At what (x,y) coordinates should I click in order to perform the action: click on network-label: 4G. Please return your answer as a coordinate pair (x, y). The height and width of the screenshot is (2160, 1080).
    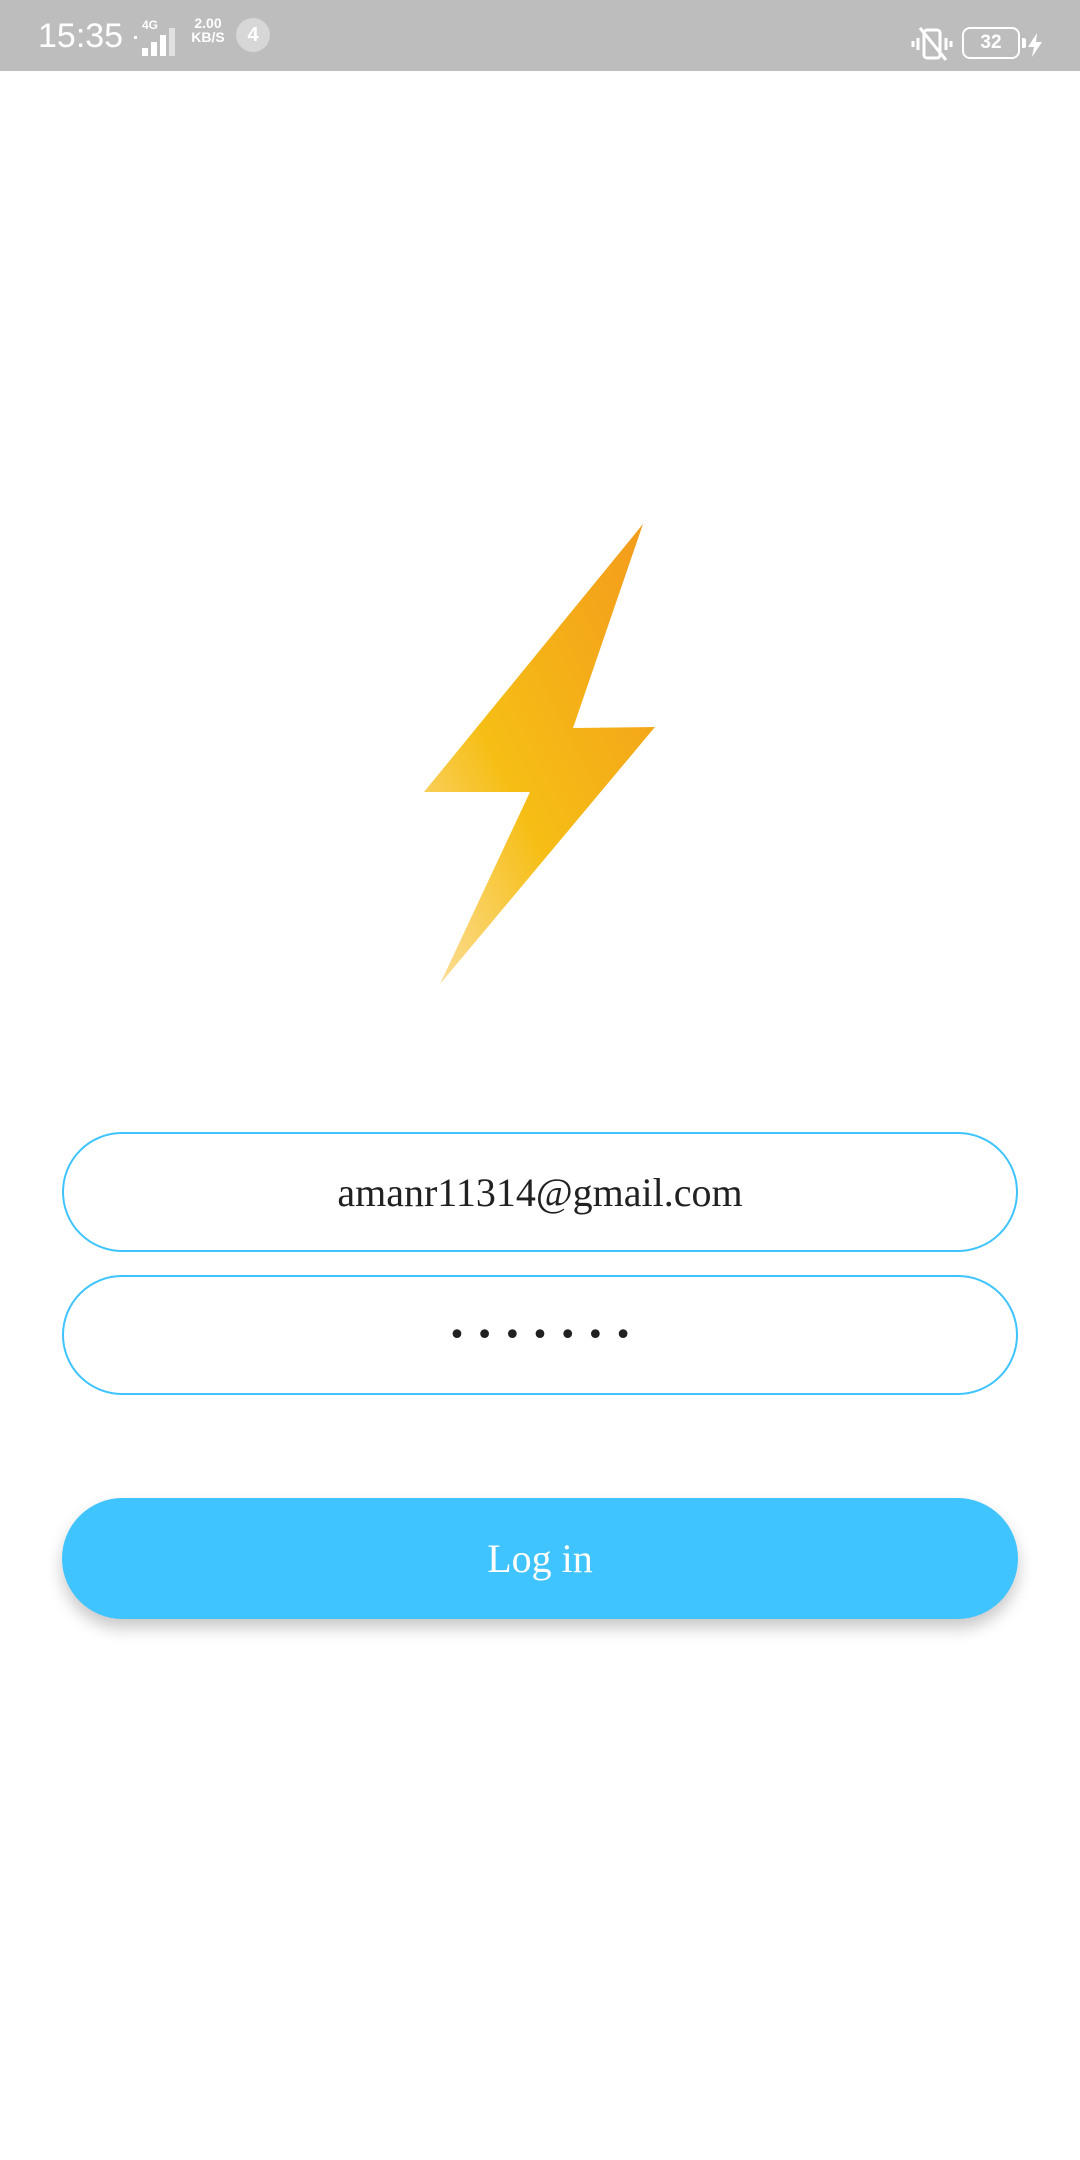
    Looking at the image, I should click on (150, 25).